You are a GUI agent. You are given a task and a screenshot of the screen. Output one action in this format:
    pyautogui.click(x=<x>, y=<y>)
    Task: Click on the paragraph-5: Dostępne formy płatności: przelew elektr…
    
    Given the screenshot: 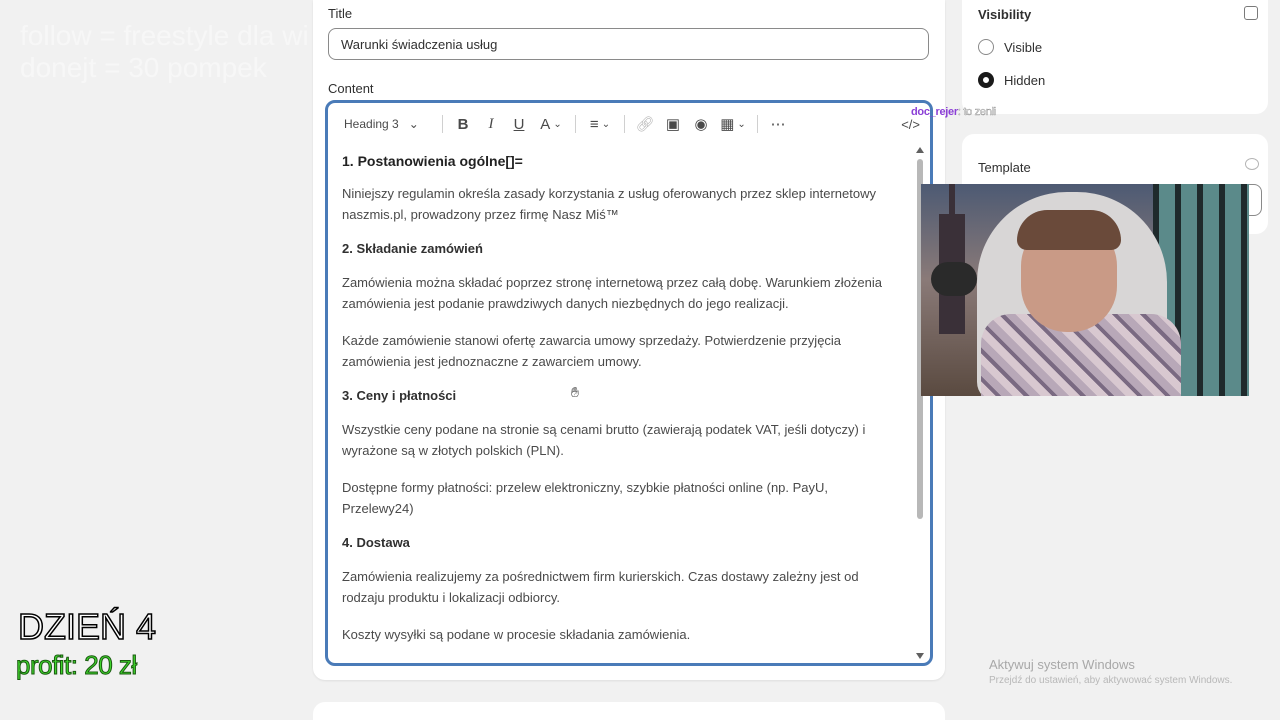 What is the action you would take?
    pyautogui.click(x=585, y=498)
    